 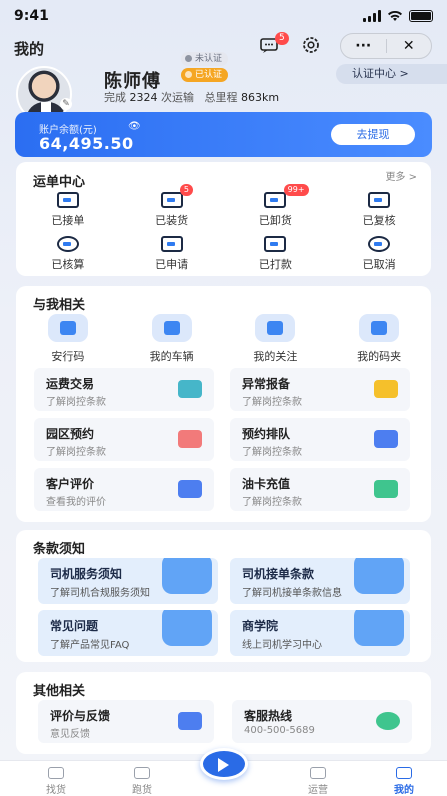 What do you see at coordinates (421, 16) in the screenshot?
I see `battery-icon` at bounding box center [421, 16].